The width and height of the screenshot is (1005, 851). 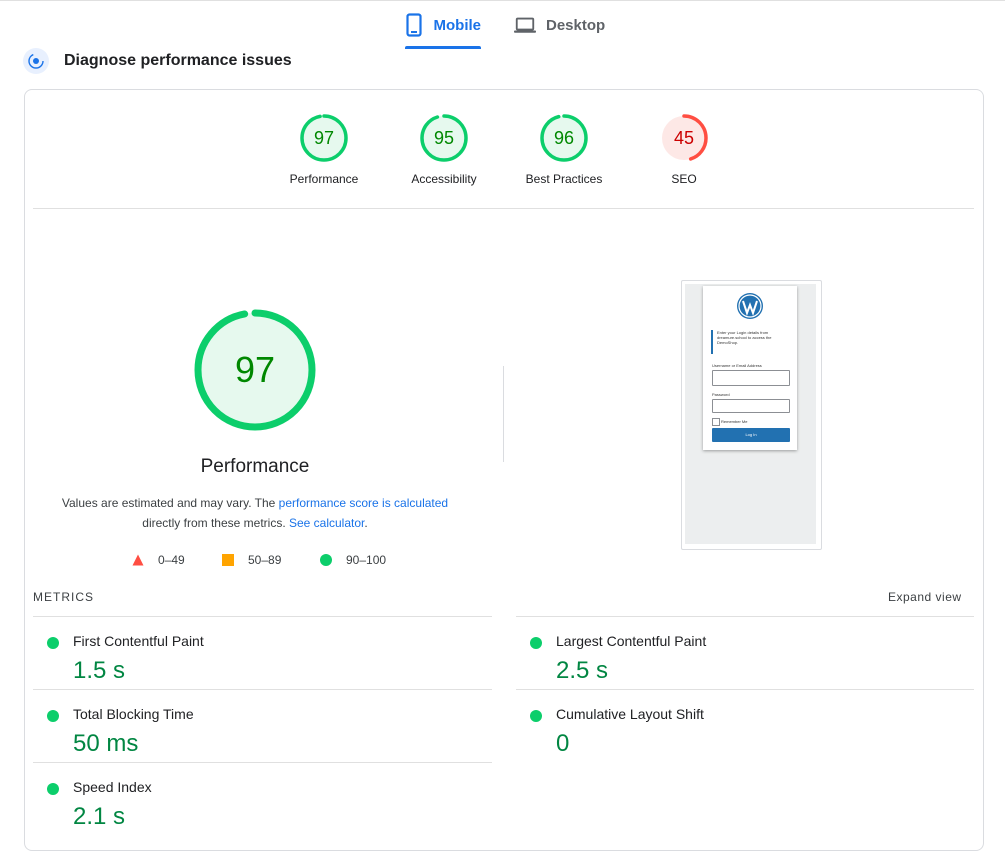 What do you see at coordinates (564, 179) in the screenshot?
I see `category-label: Best Practices` at bounding box center [564, 179].